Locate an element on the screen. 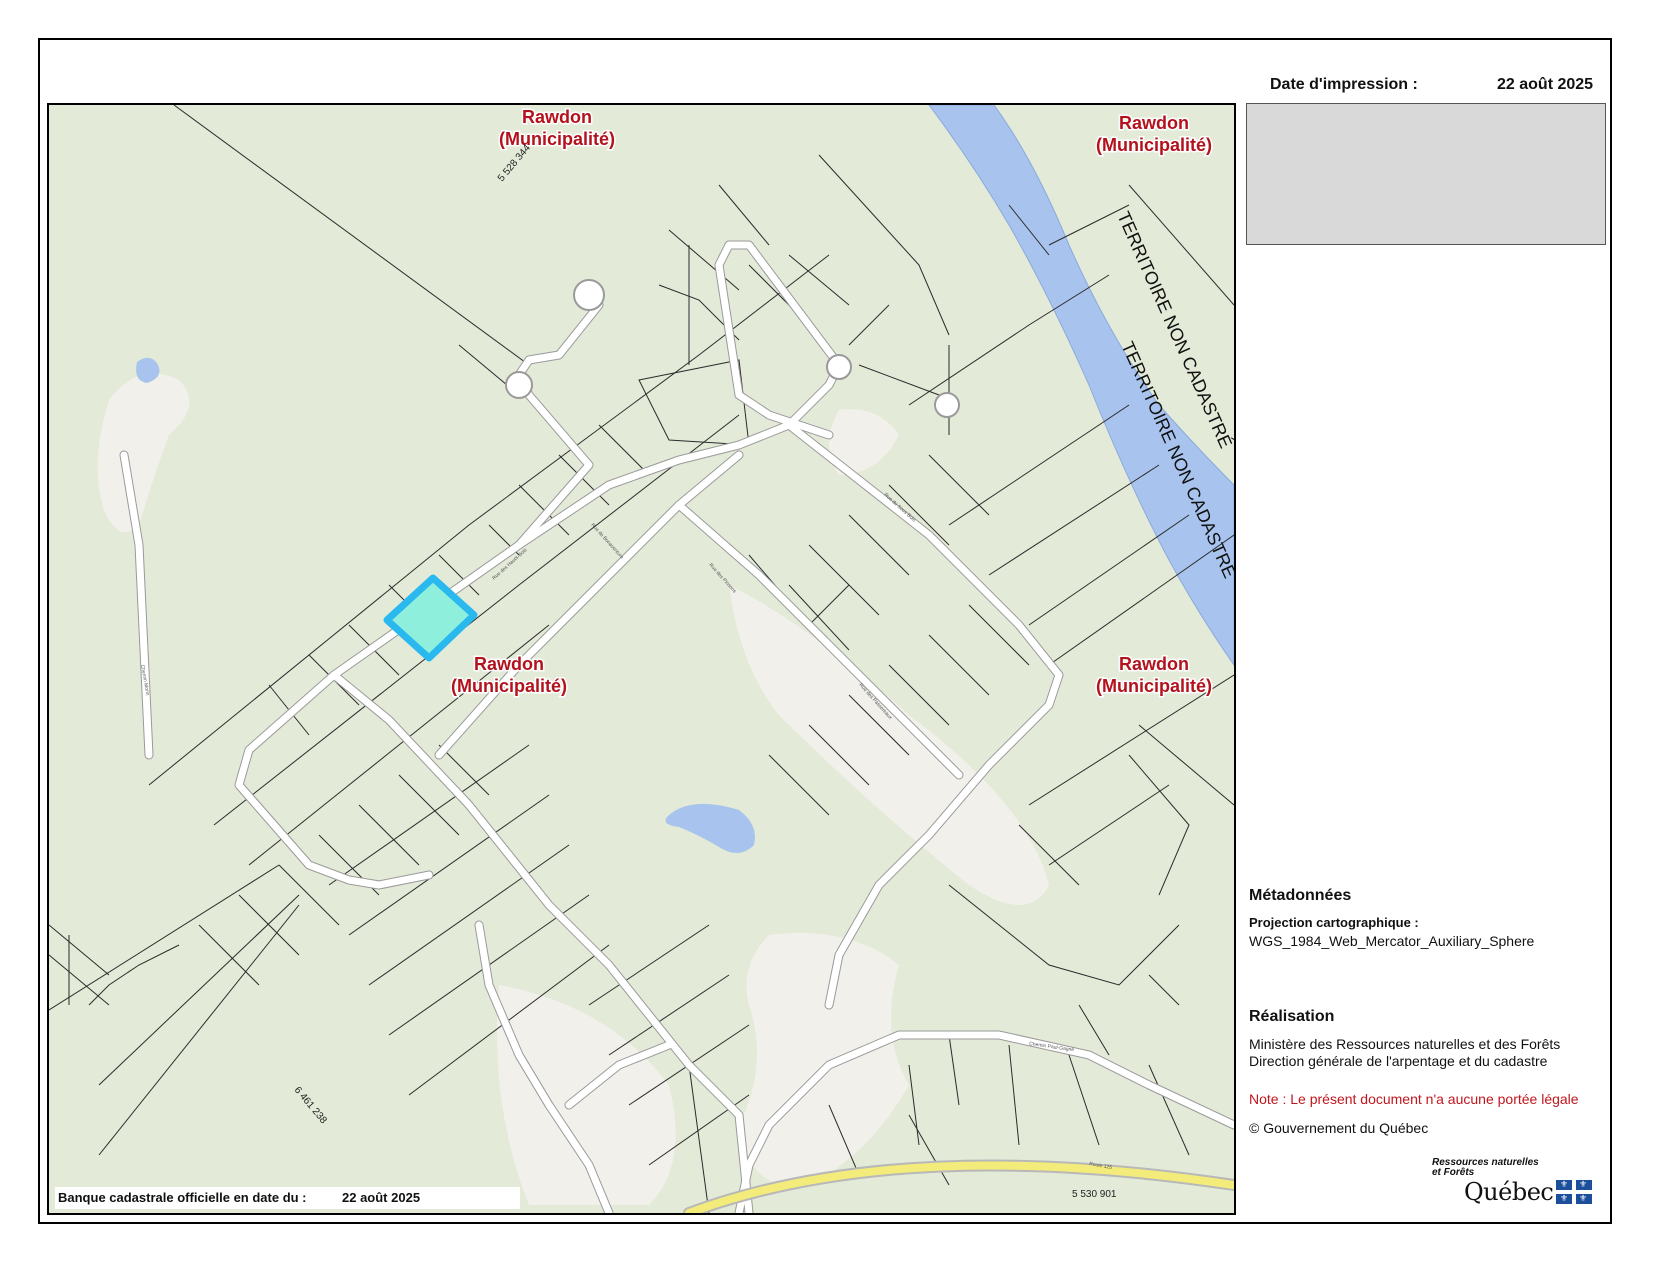 The width and height of the screenshot is (1653, 1275). logo-word: Québec is located at coordinates (1509, 1192).